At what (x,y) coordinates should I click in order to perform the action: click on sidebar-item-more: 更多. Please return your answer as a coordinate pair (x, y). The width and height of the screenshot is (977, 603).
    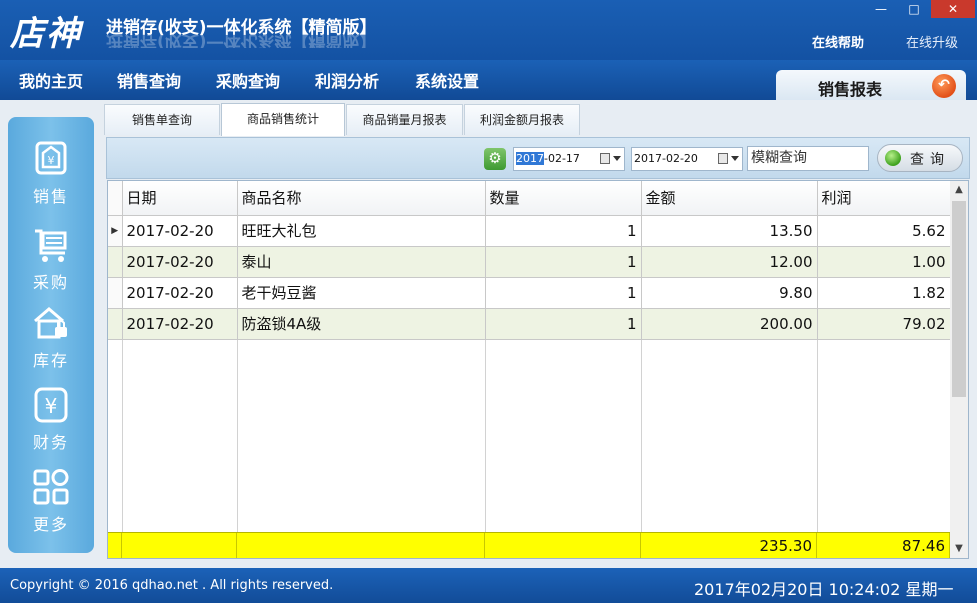
    Looking at the image, I should click on (51, 501).